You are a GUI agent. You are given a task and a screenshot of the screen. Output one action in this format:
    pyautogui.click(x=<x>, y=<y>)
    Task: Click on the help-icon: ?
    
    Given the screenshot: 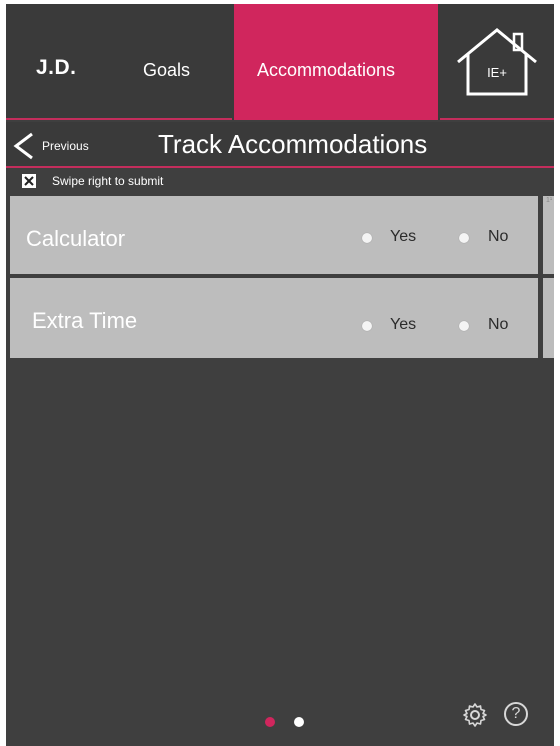 What is the action you would take?
    pyautogui.click(x=516, y=714)
    